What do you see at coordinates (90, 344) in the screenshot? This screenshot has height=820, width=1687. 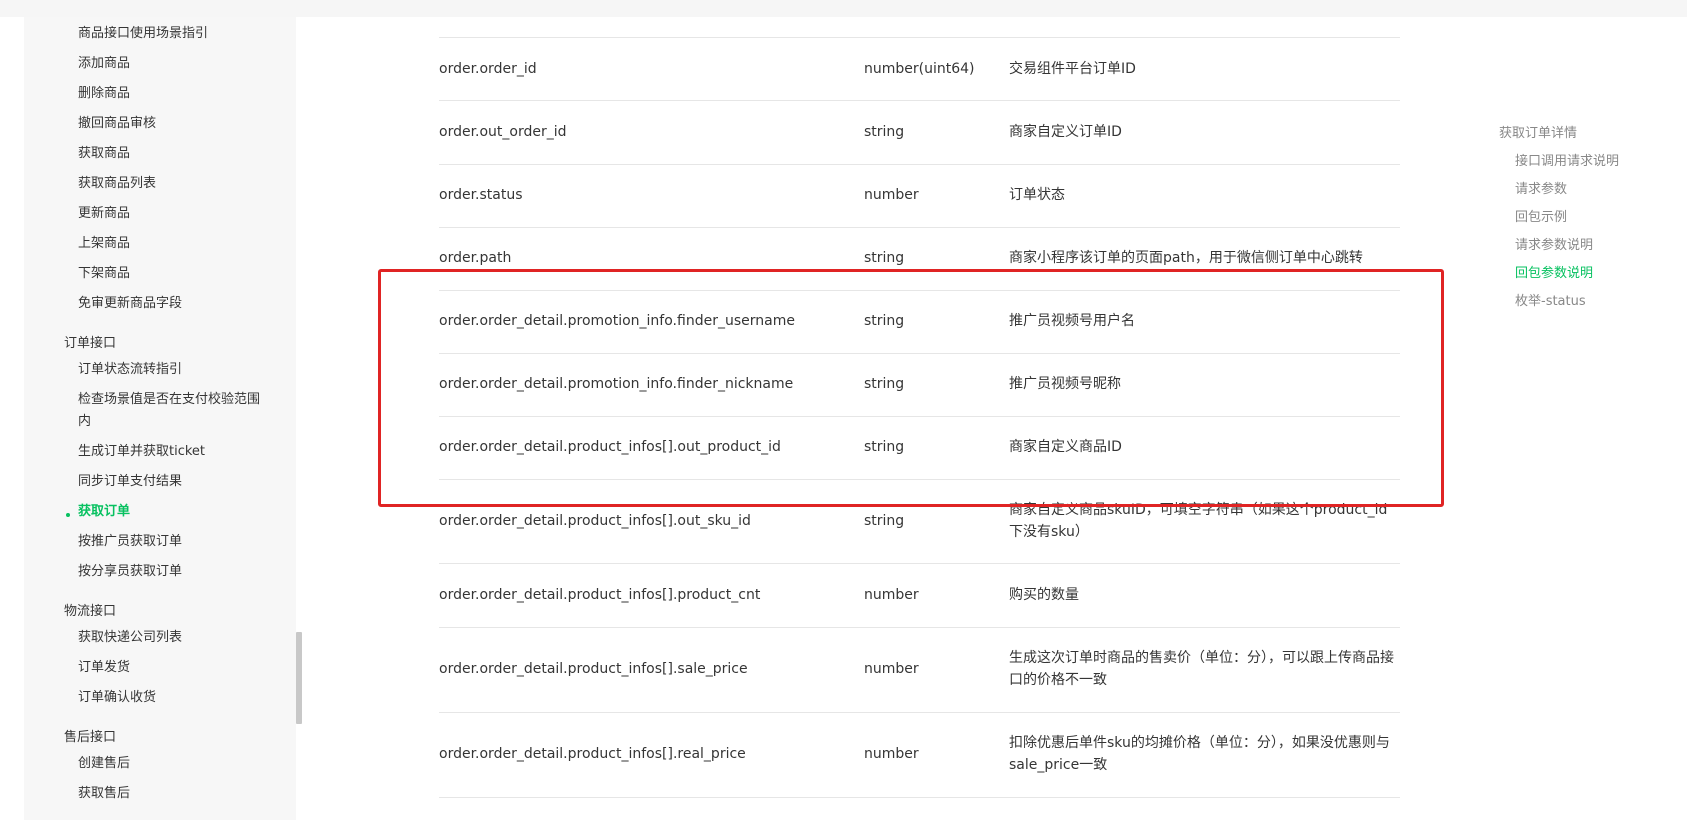 I see `sidebar-group-order: 订单接口` at bounding box center [90, 344].